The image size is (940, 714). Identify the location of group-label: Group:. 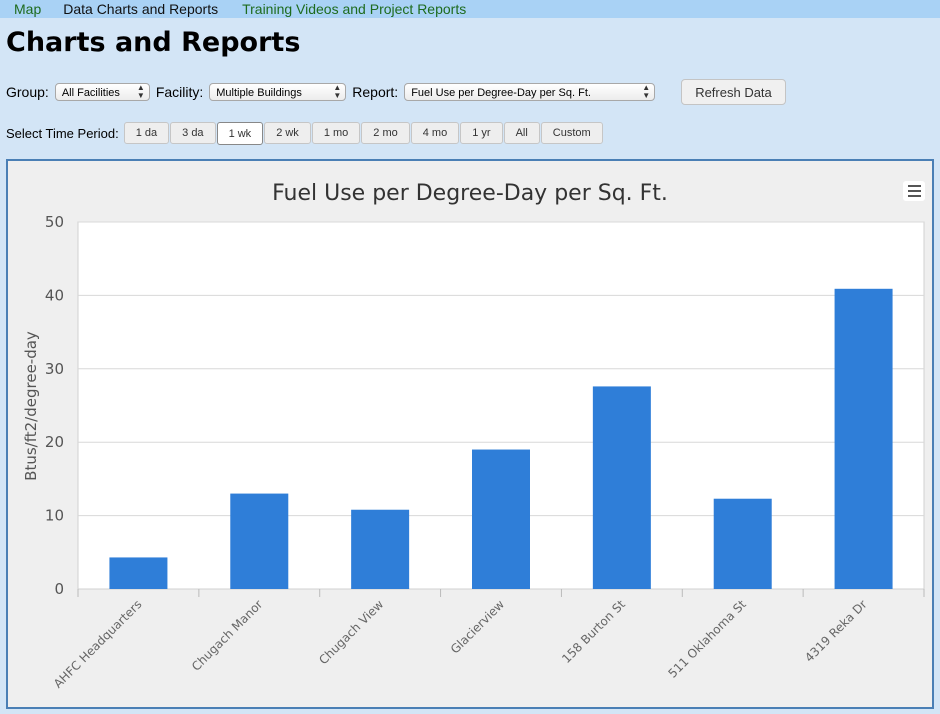
(27, 92).